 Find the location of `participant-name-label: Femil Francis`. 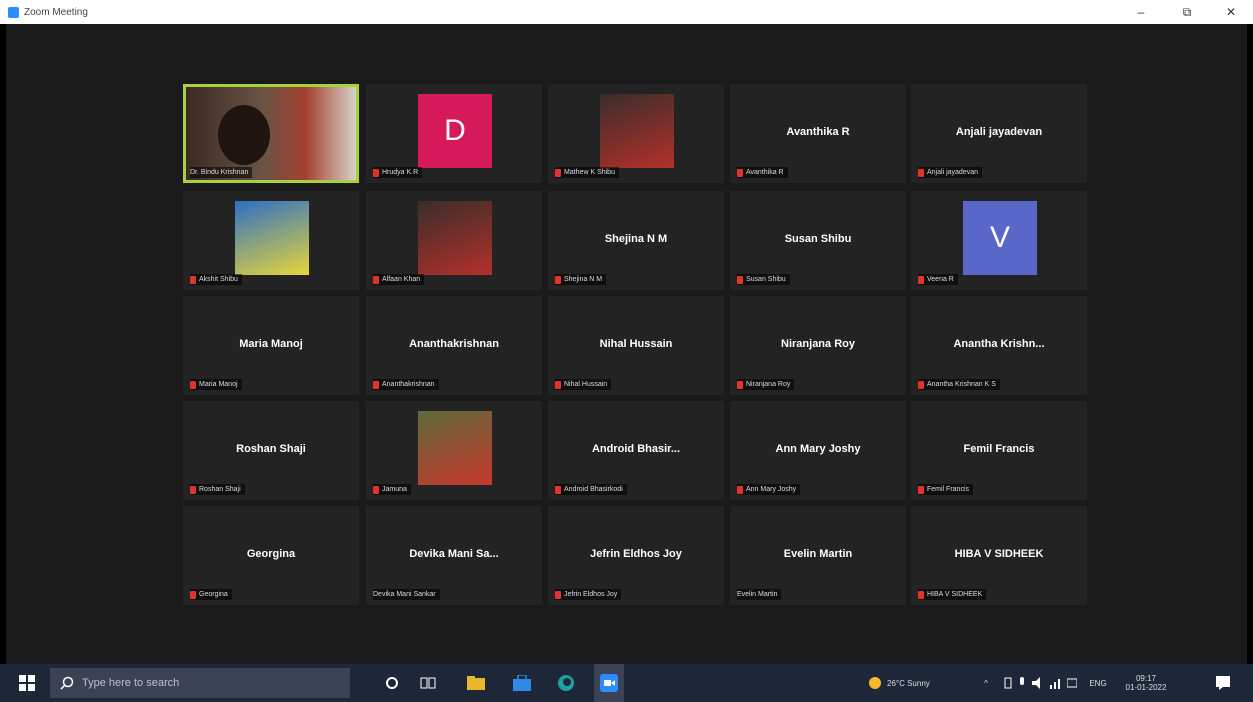

participant-name-label: Femil Francis is located at coordinates (946, 489).